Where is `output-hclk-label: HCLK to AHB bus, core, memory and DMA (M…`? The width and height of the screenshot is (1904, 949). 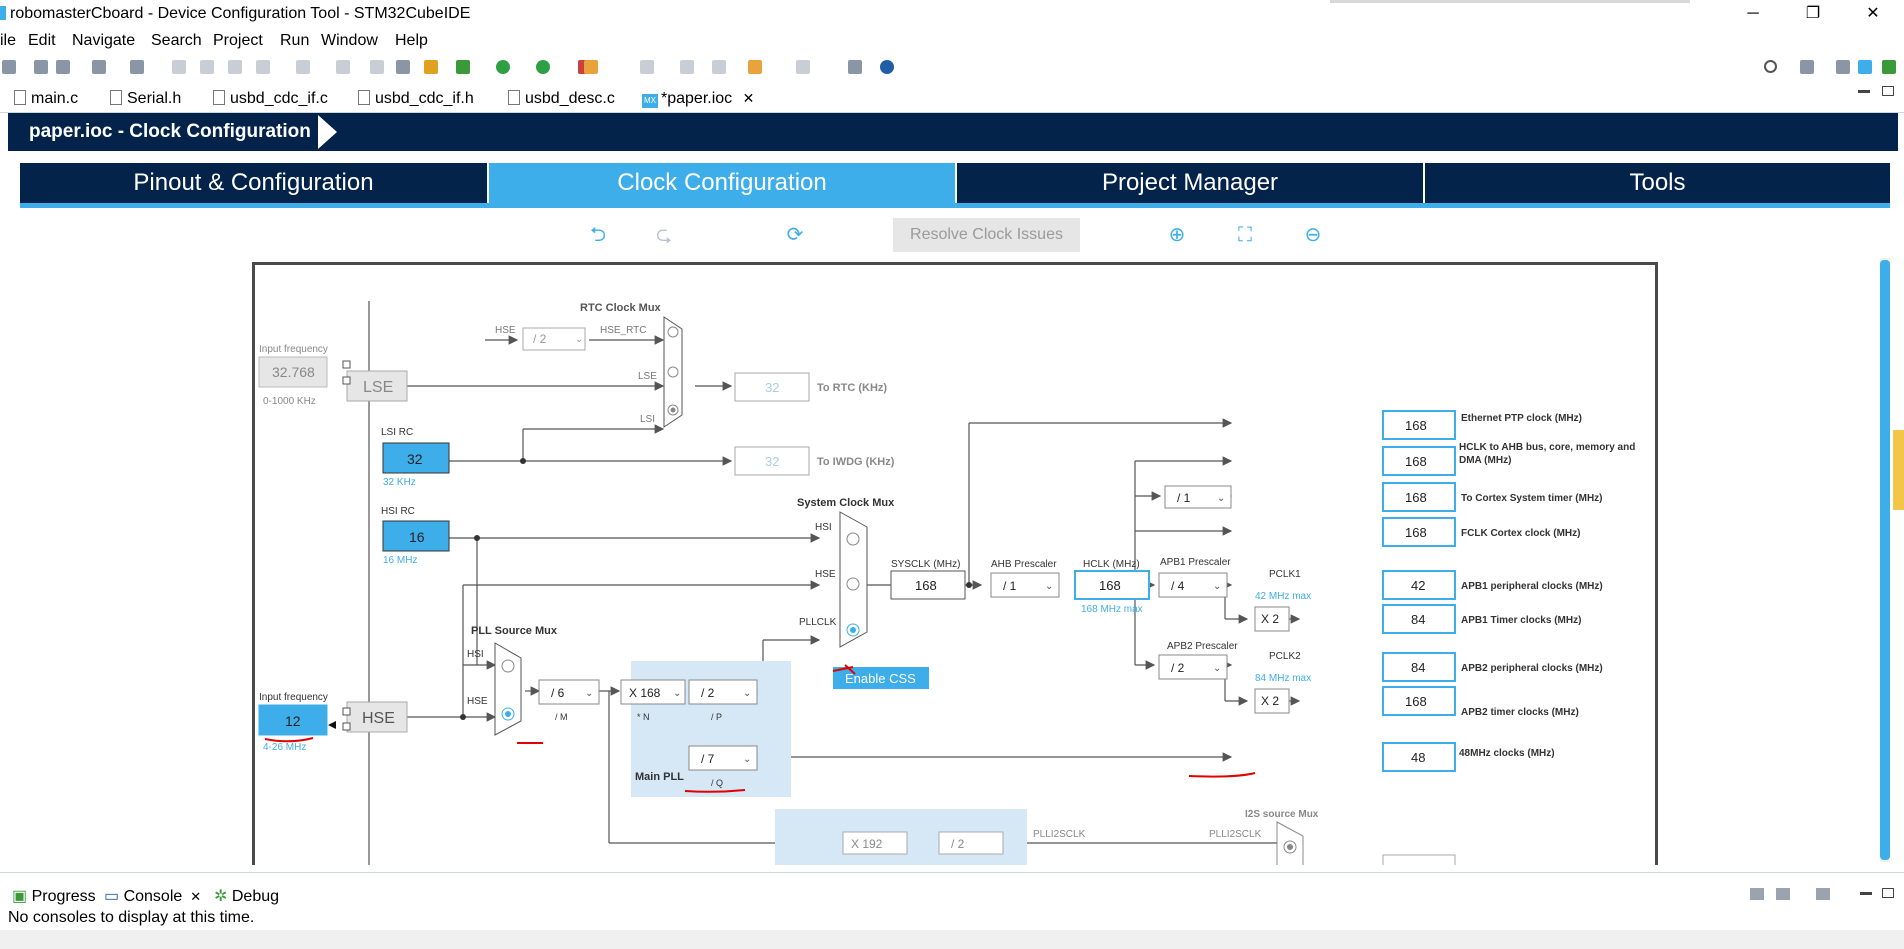
output-hclk-label: HCLK to AHB bus, core, memory and DMA (M… is located at coordinates (1547, 454).